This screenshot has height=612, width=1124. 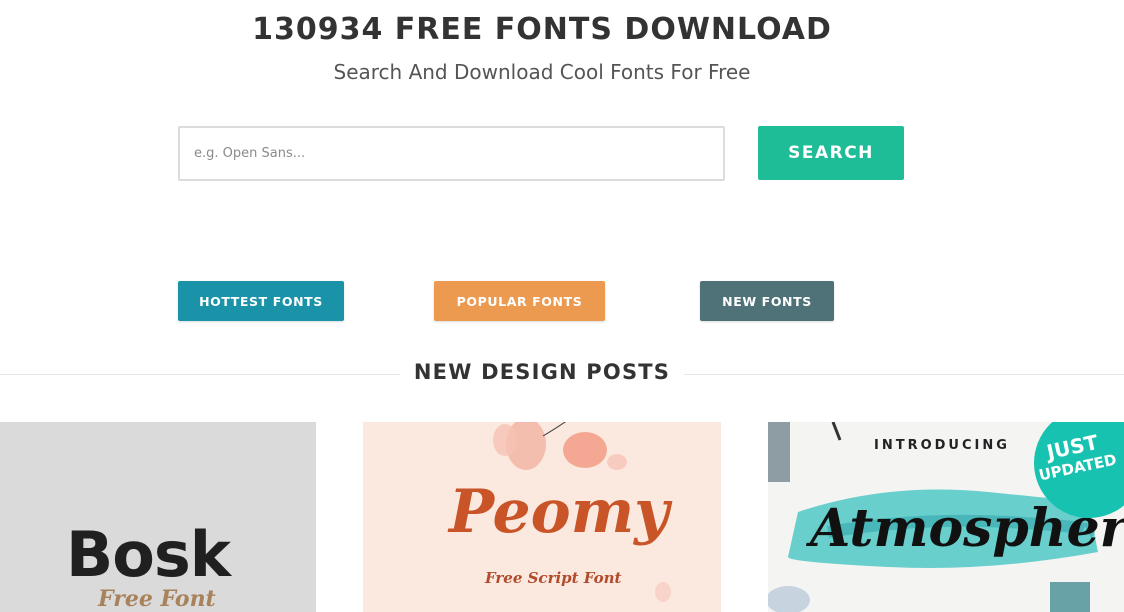 I want to click on post-subtitle-text: Free Font, so click(x=157, y=599).